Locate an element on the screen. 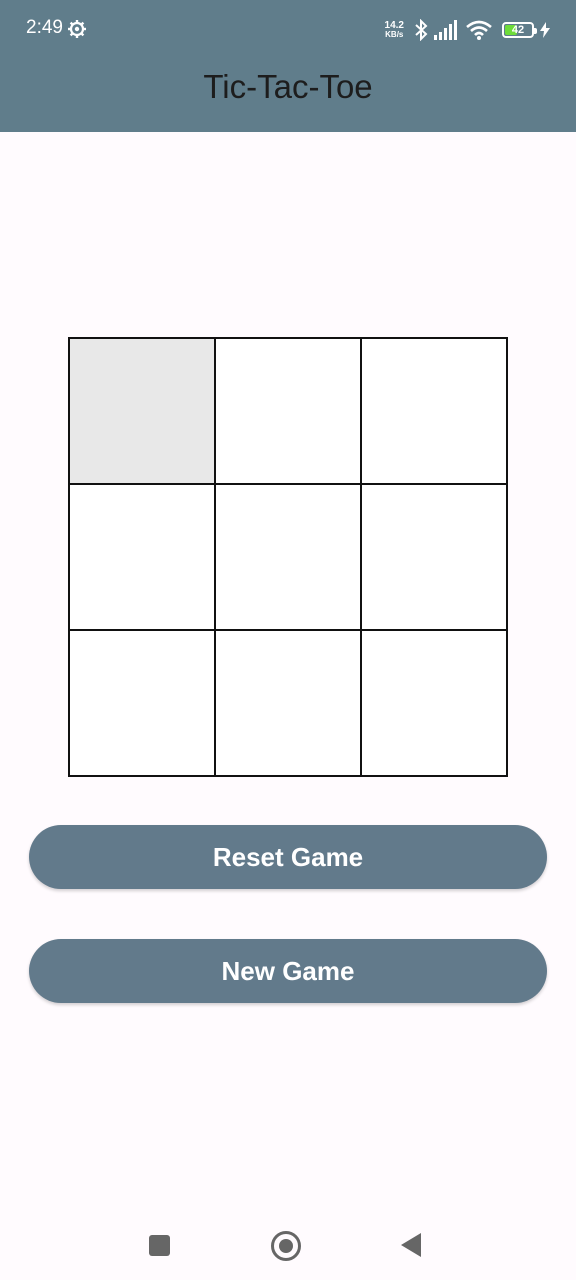 The image size is (576, 1280). network-speed-unit: KB/s is located at coordinates (394, 34).